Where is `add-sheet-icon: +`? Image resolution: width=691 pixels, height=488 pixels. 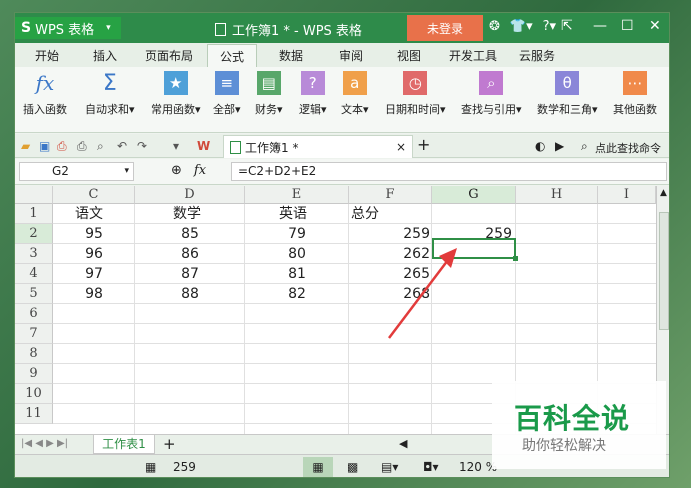
add-sheet-icon: + is located at coordinates (169, 444).